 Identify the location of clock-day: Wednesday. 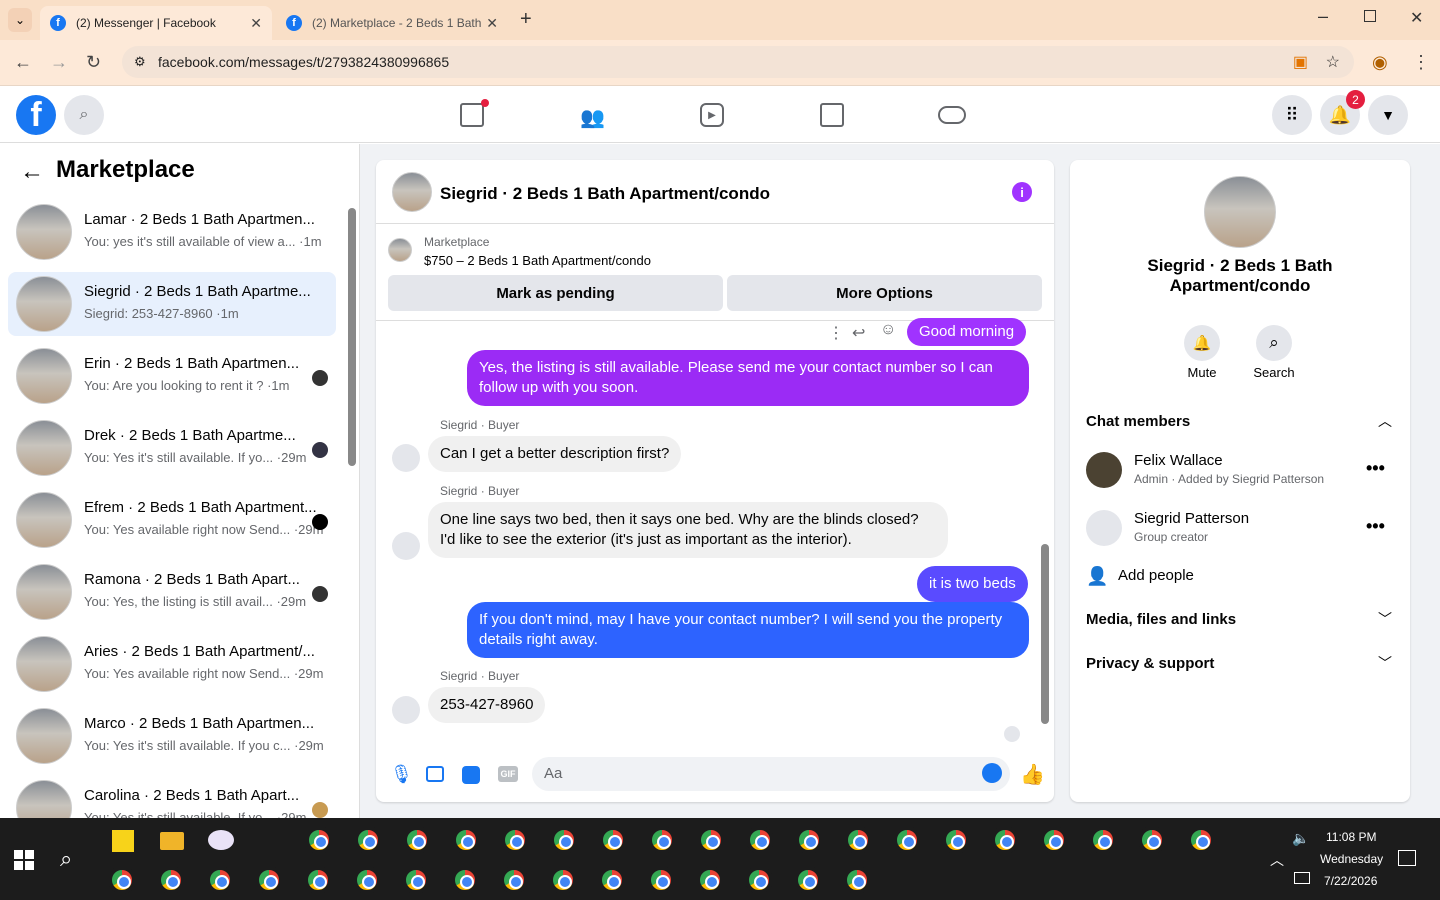
(1351, 859).